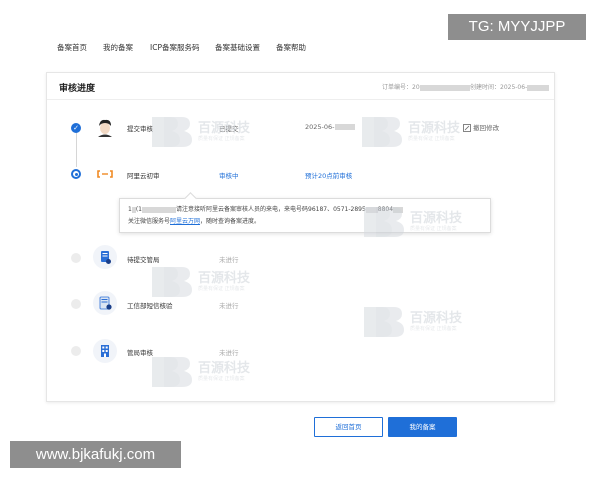  Describe the element at coordinates (174, 47) in the screenshot. I see `nav-item-service-code: ICP备案服务码` at that location.